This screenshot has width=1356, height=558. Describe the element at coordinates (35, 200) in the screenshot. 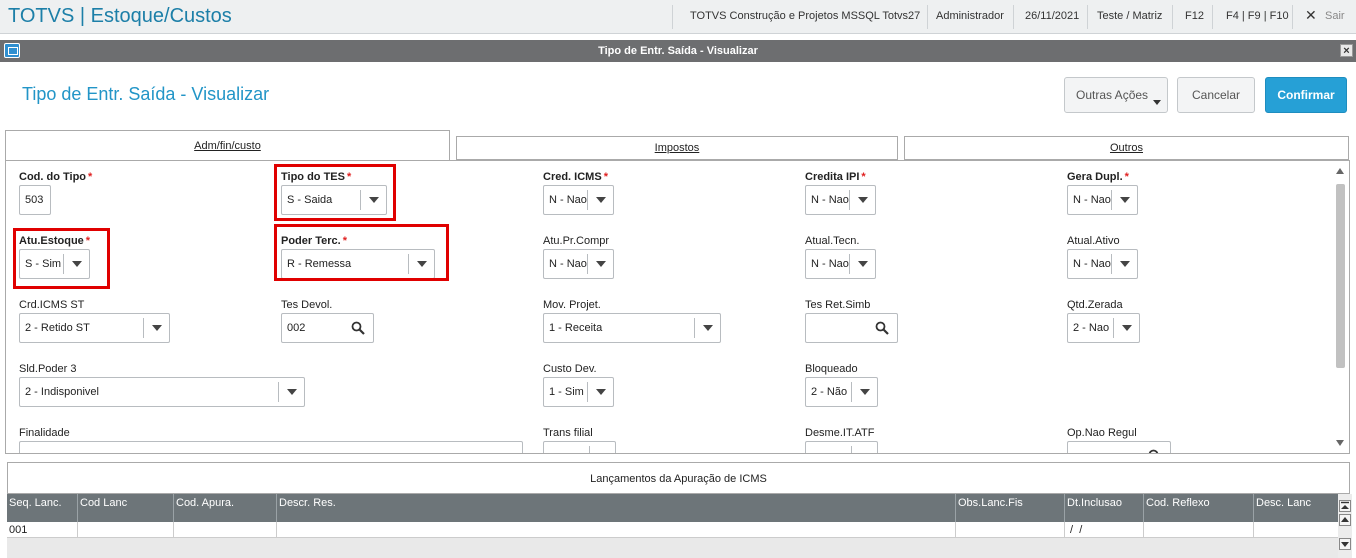

I see `cod-tipo-input: 503` at that location.